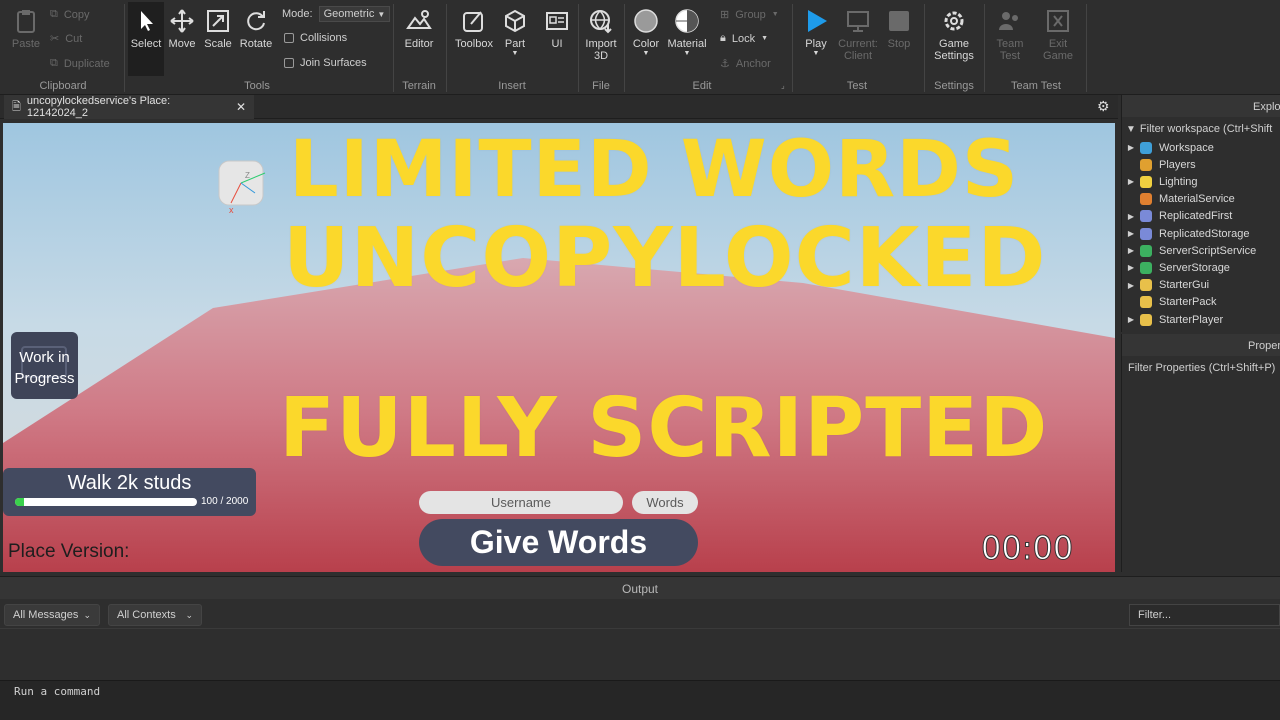 Image resolution: width=1280 pixels, height=720 pixels. I want to click on move-arrows-icon, so click(182, 21).